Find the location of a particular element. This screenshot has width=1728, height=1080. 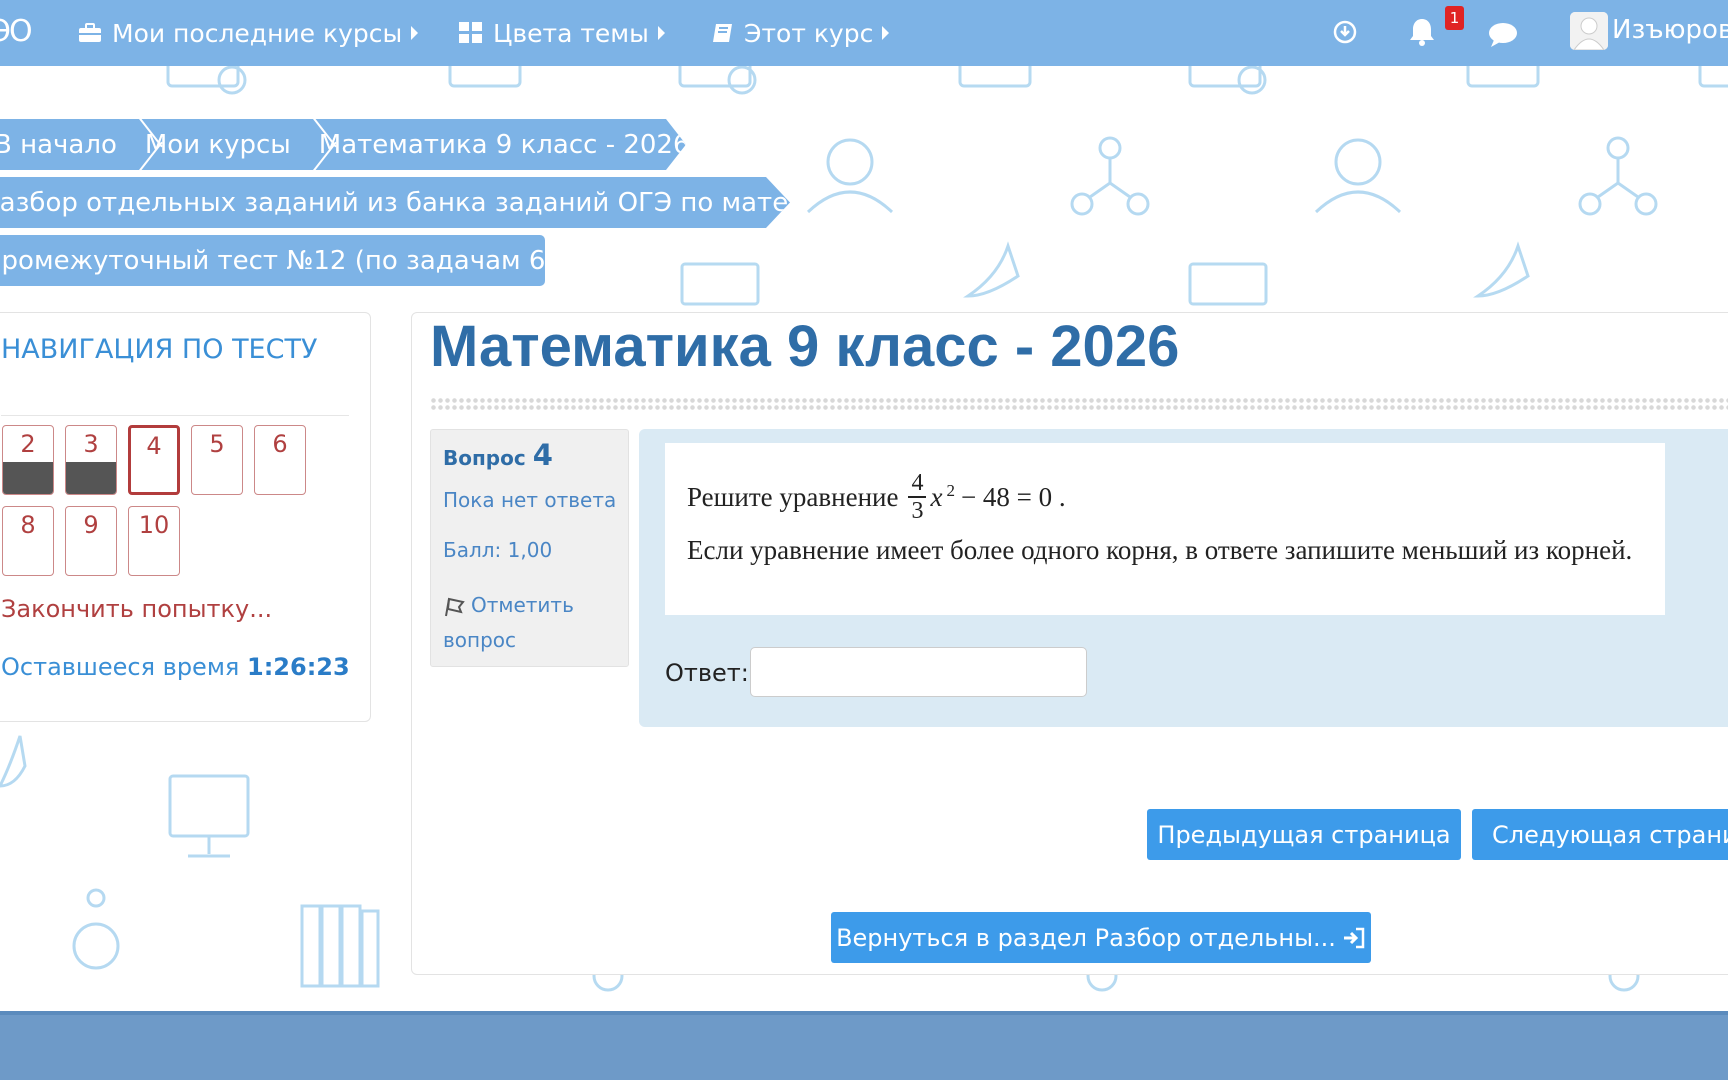

quiz-nav-button-number: 2 is located at coordinates (28, 444).